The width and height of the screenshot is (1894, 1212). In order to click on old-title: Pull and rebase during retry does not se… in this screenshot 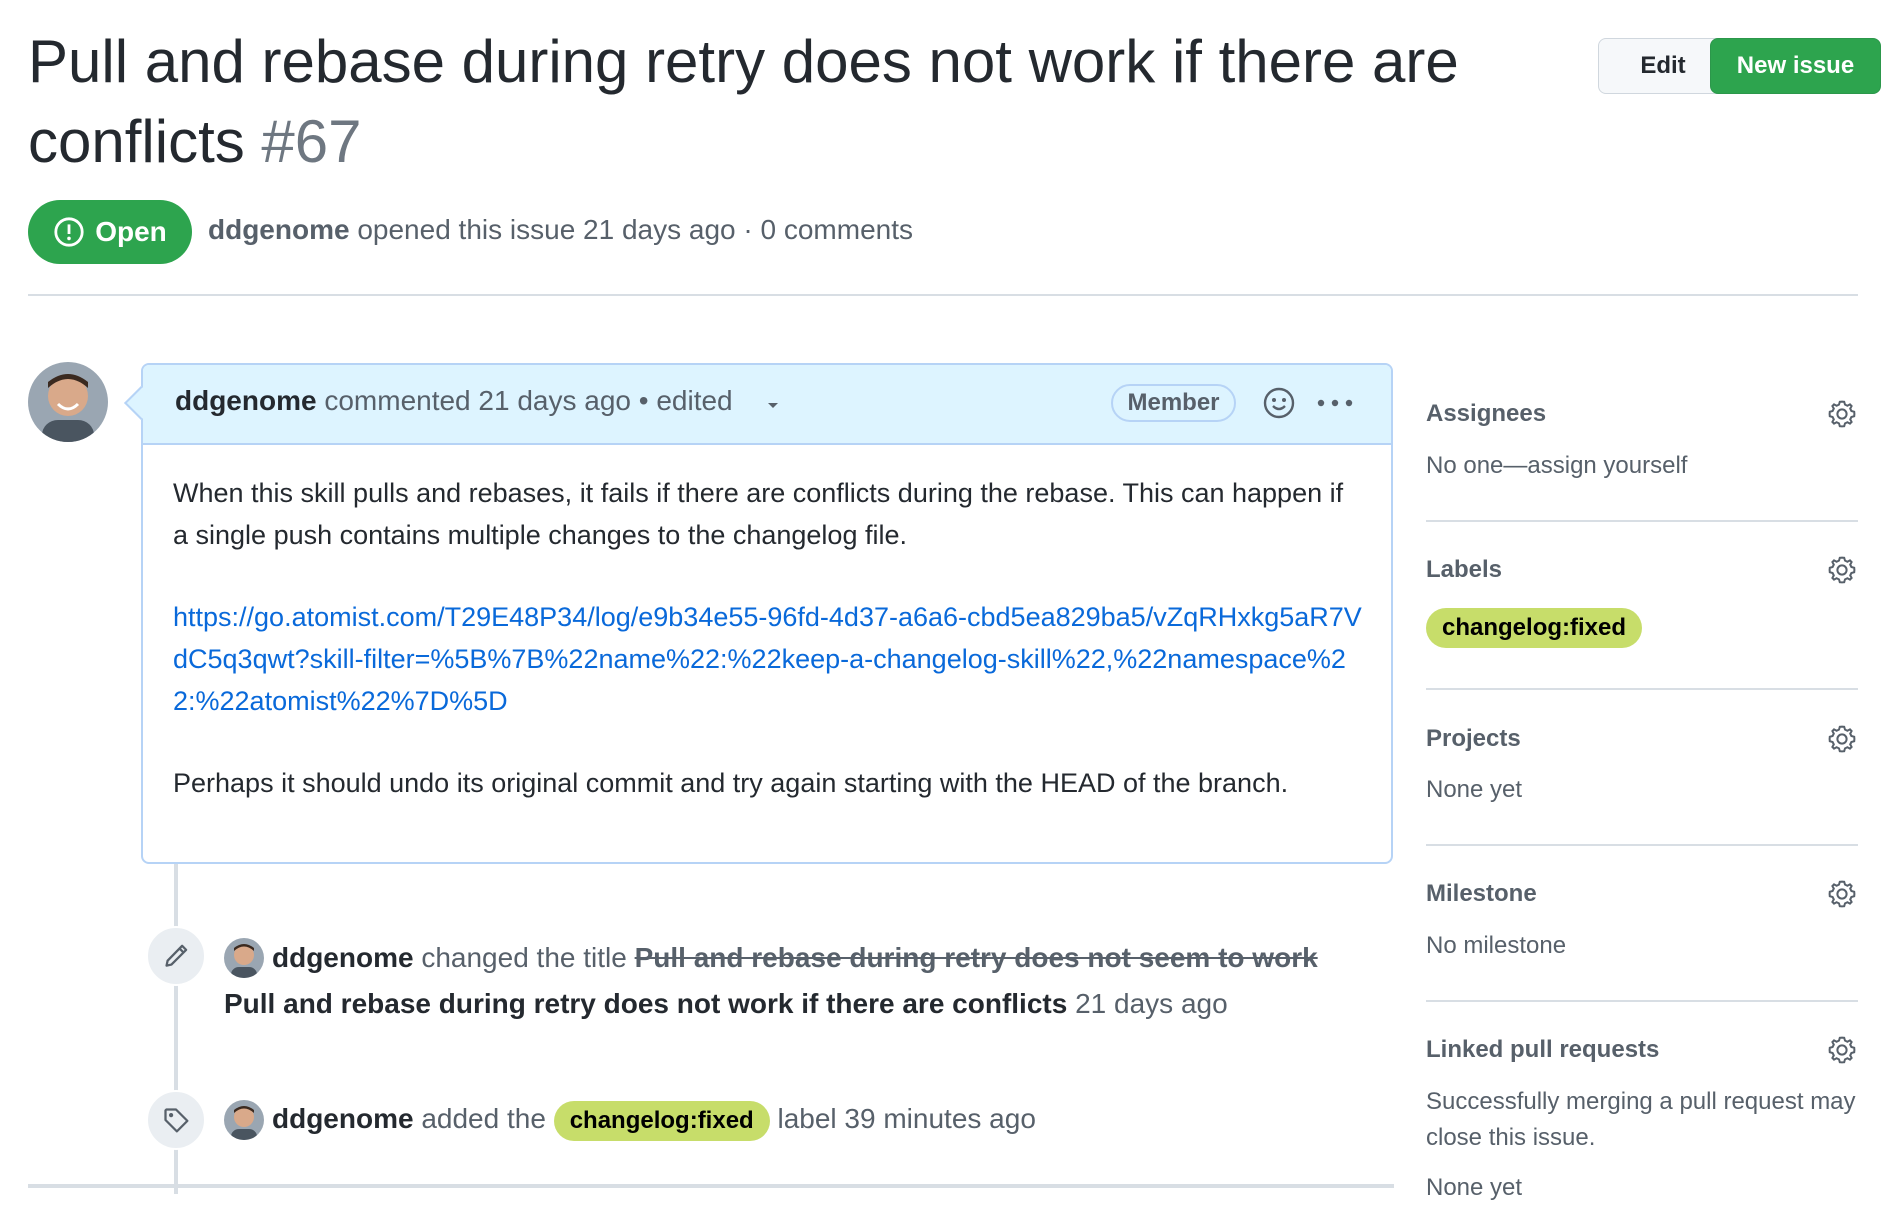, I will do `click(976, 957)`.